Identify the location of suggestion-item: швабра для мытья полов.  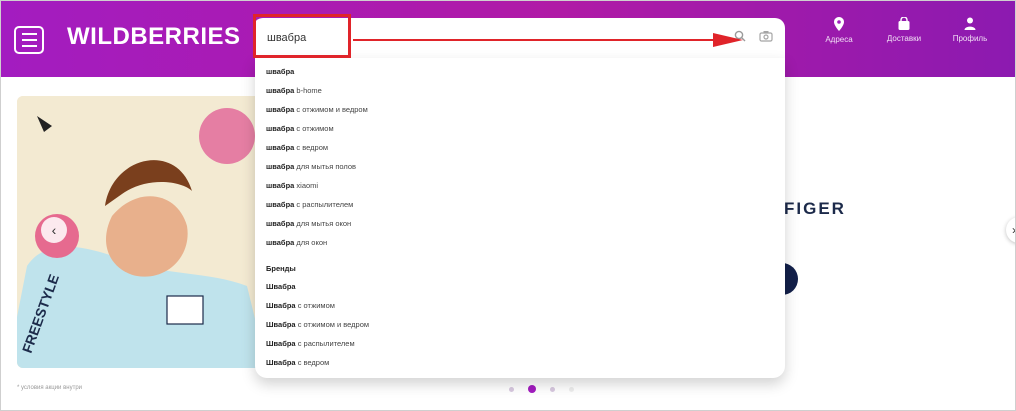
(311, 167).